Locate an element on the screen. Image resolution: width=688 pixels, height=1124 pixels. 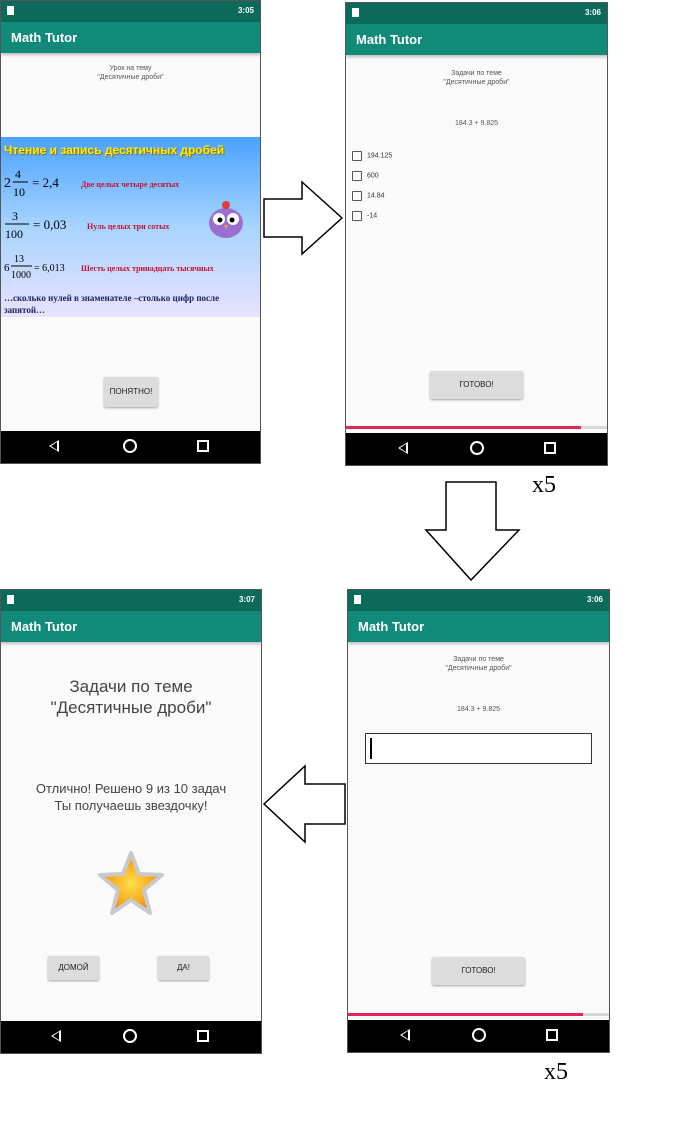
fraction-6-13-1000: 6 13 1000 = 6,013 is located at coordinates (34, 267).